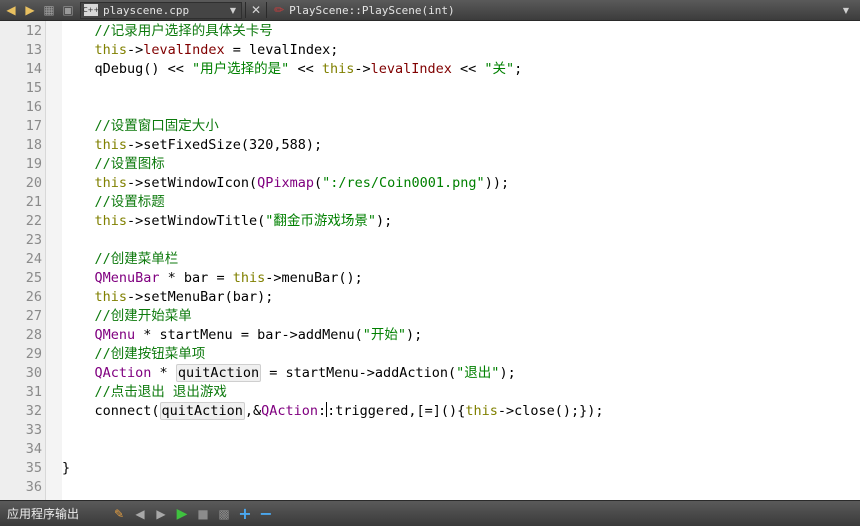 Image resolution: width=860 pixels, height=526 pixels. I want to click on code-token: //创建菜单栏, so click(120, 259).